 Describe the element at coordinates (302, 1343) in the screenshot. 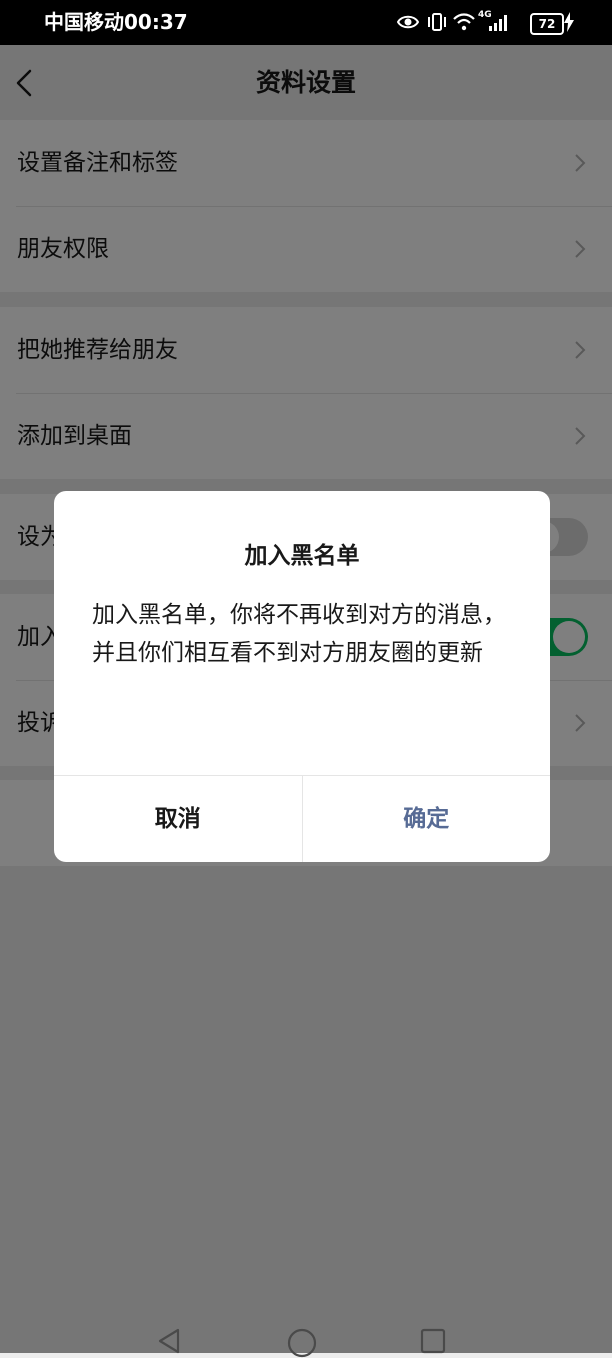

I see `home-circle-icon` at that location.